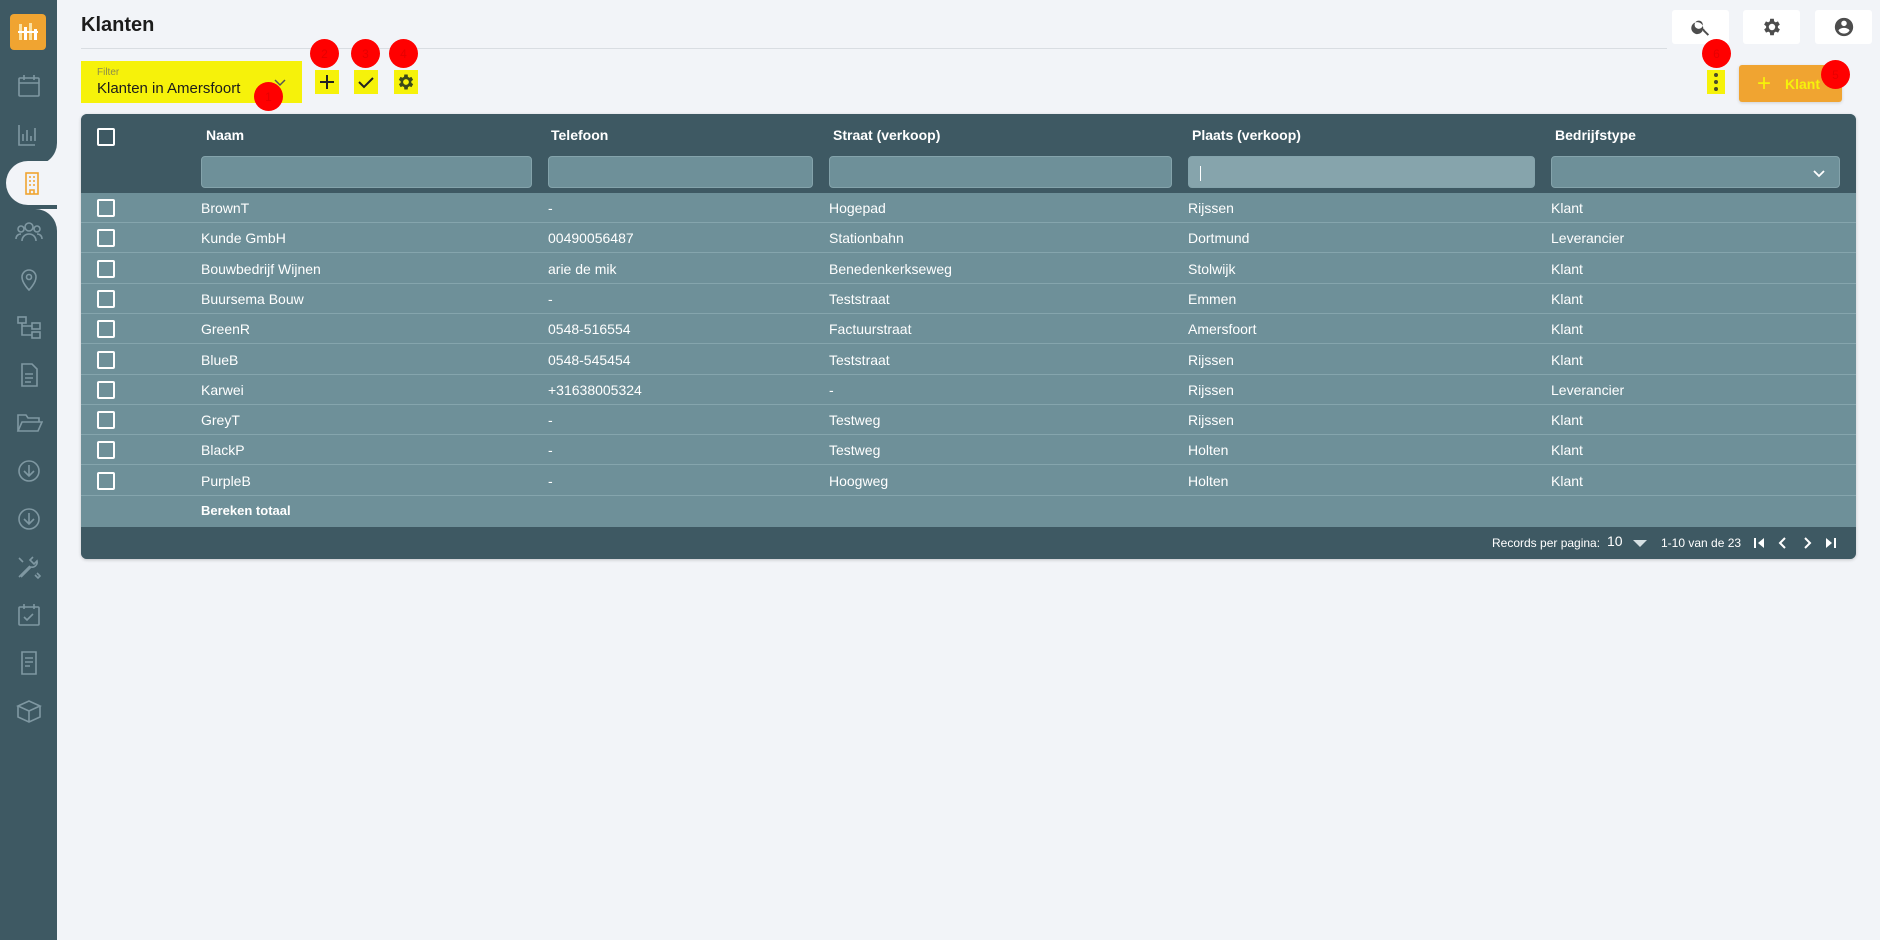  Describe the element at coordinates (968, 481) in the screenshot. I see `table-row: PurpleB - Hoogweg Holten Klant` at that location.